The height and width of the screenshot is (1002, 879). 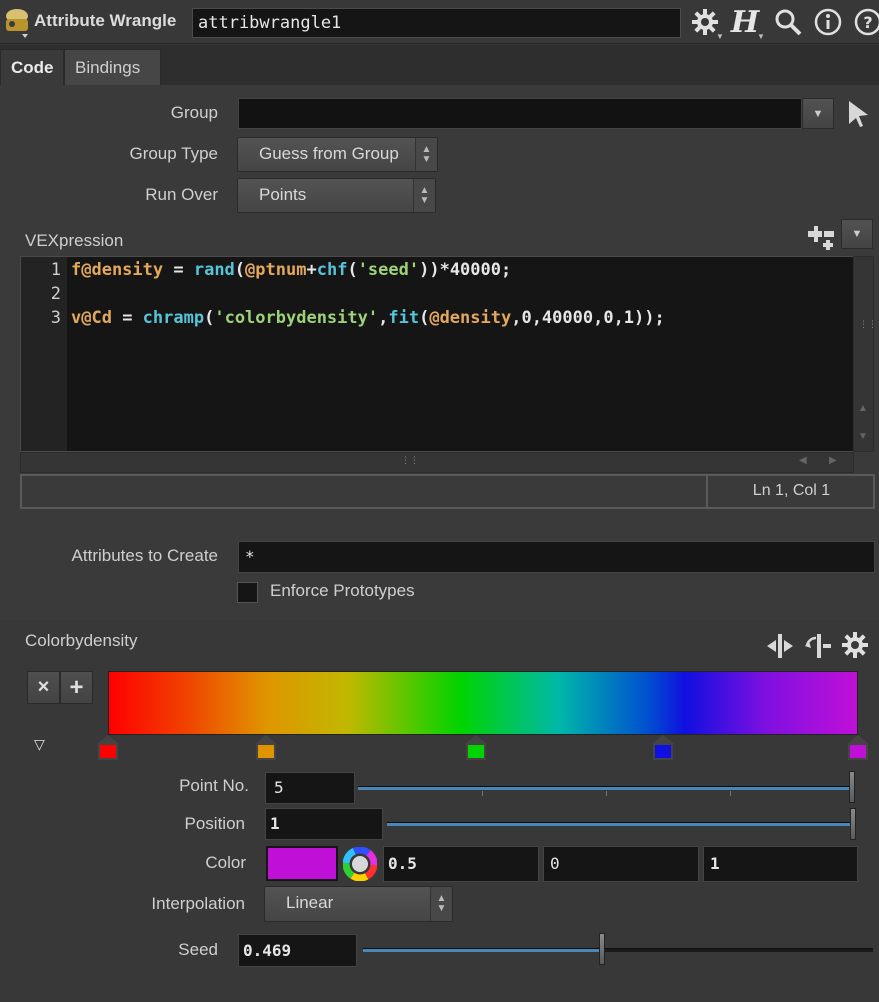 I want to click on seed-slider, so click(x=619, y=950).